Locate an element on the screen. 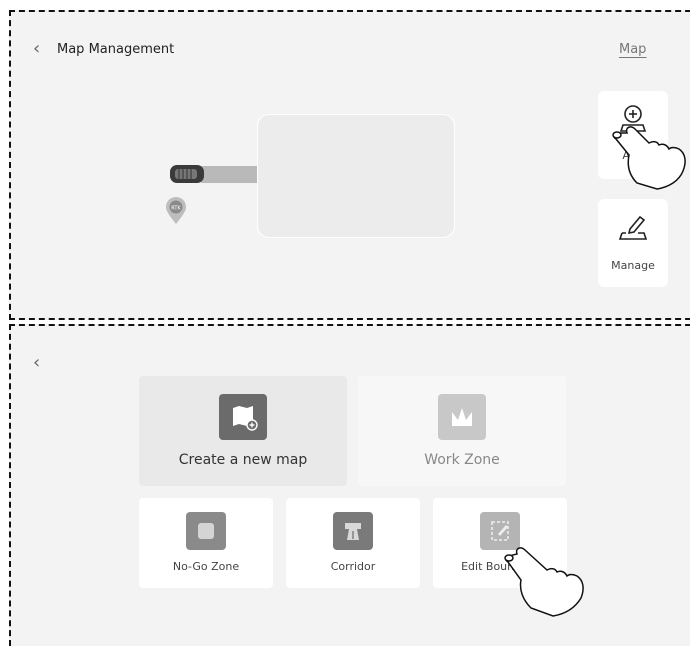 The height and width of the screenshot is (646, 690). create-new-map-card: Create a new map is located at coordinates (243, 431).